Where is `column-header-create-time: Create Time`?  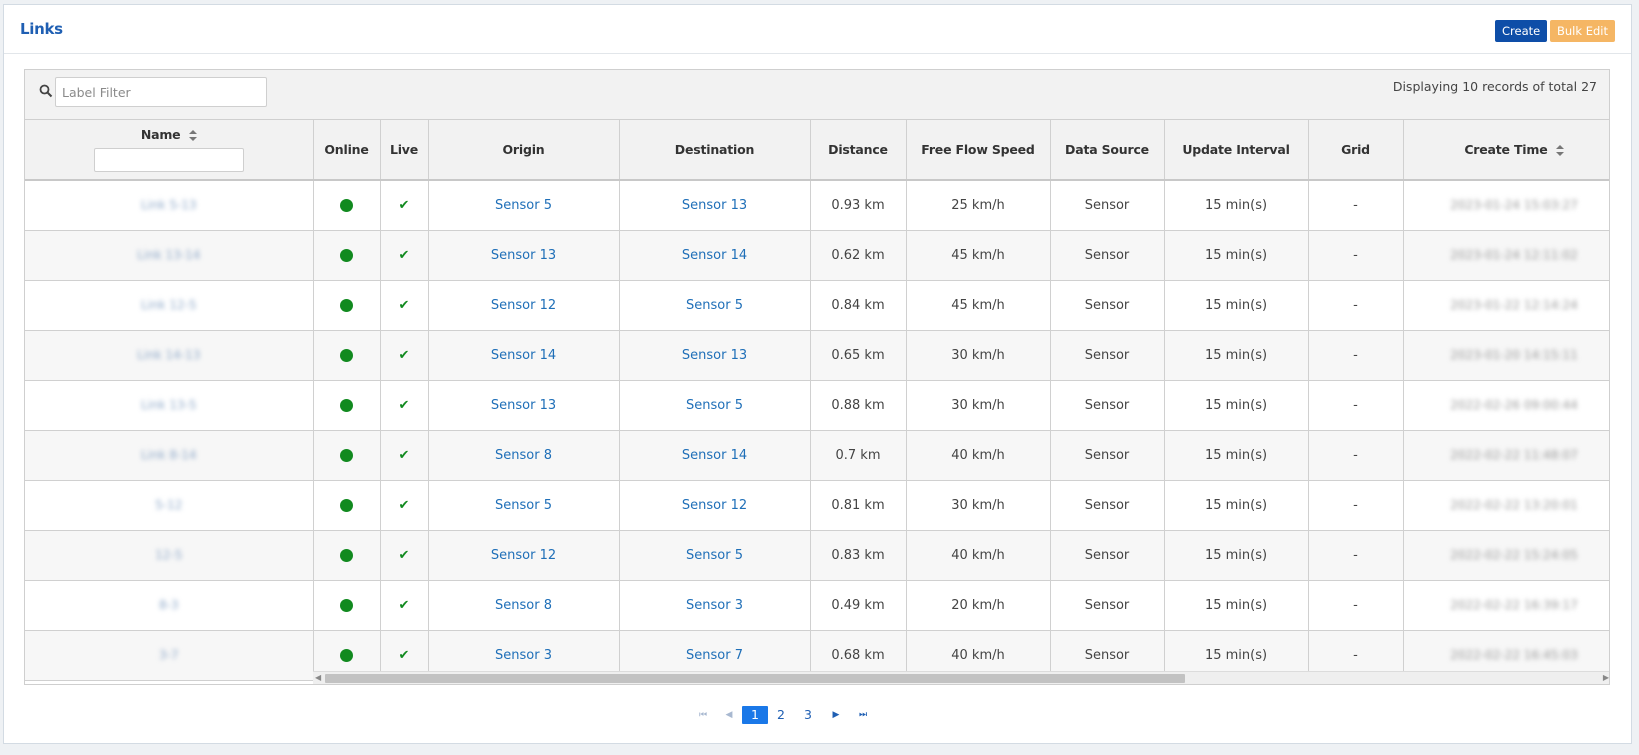 column-header-create-time: Create Time is located at coordinates (1506, 150).